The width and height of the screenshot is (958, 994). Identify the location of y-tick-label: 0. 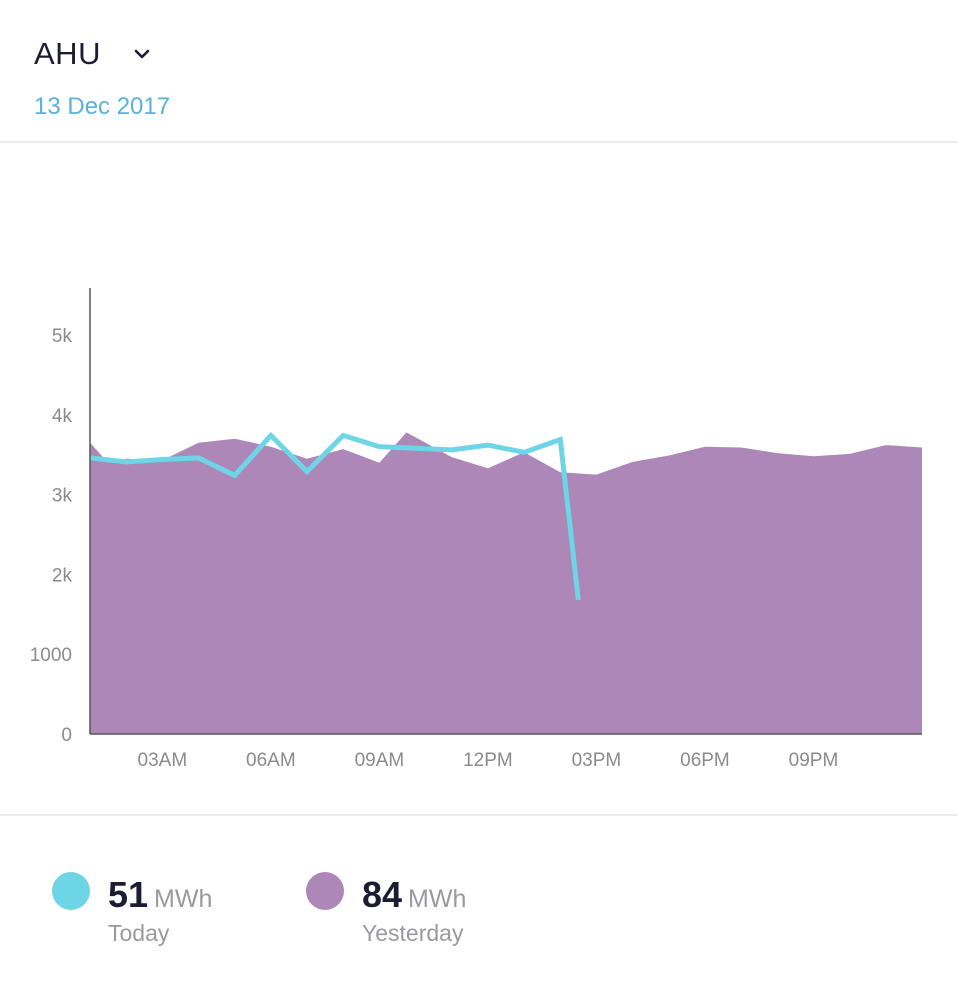
(66, 735).